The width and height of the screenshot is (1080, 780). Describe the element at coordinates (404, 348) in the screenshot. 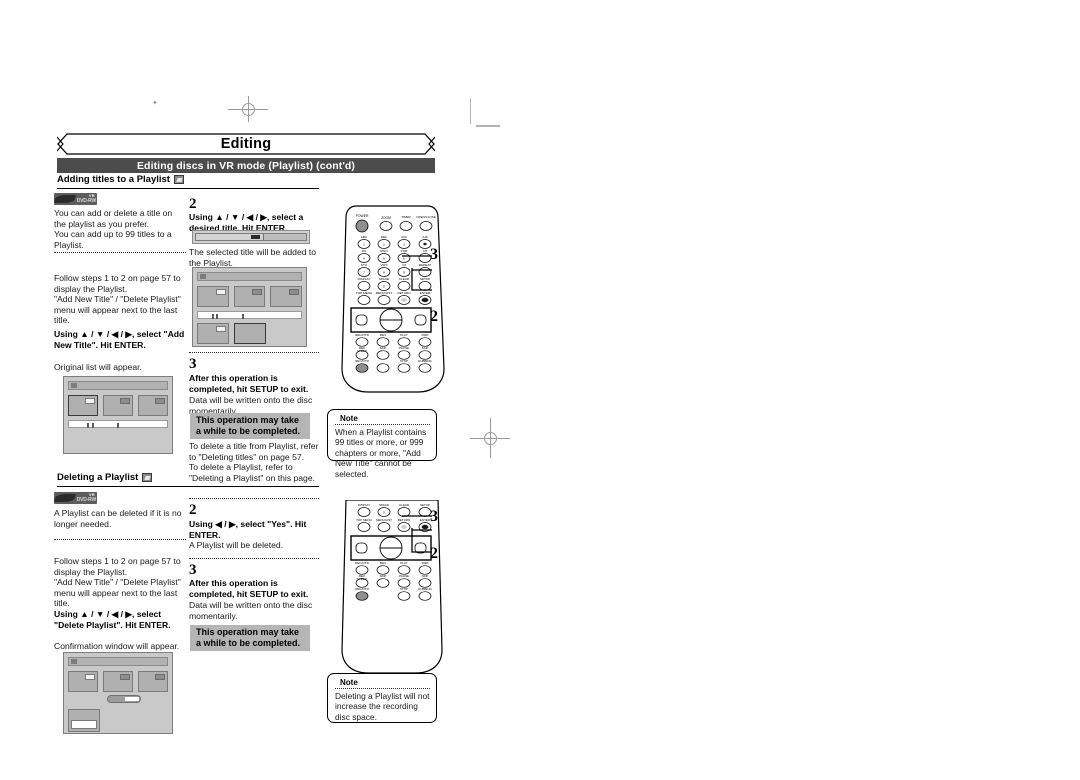

I see `svg-text: PAUSE` at that location.